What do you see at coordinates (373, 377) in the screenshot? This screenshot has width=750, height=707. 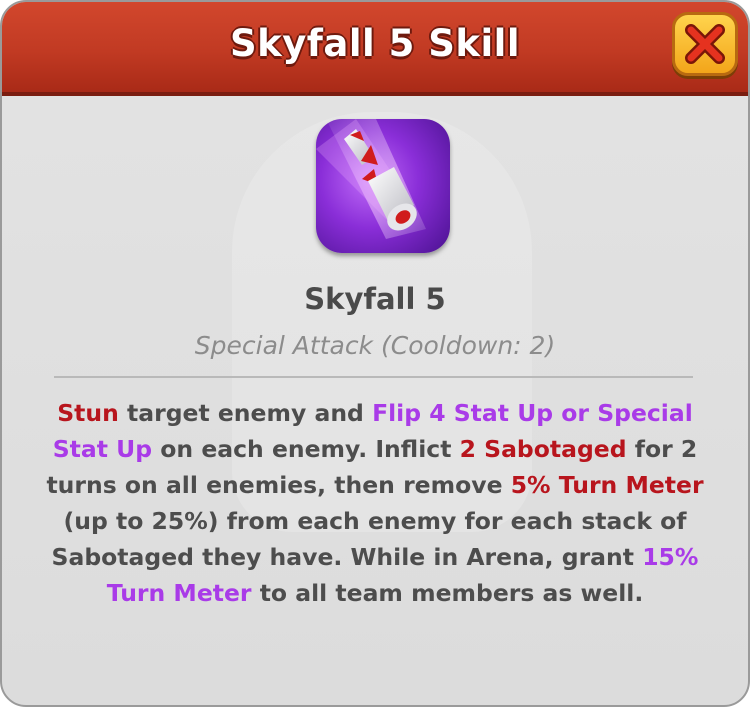 I see `divider` at bounding box center [373, 377].